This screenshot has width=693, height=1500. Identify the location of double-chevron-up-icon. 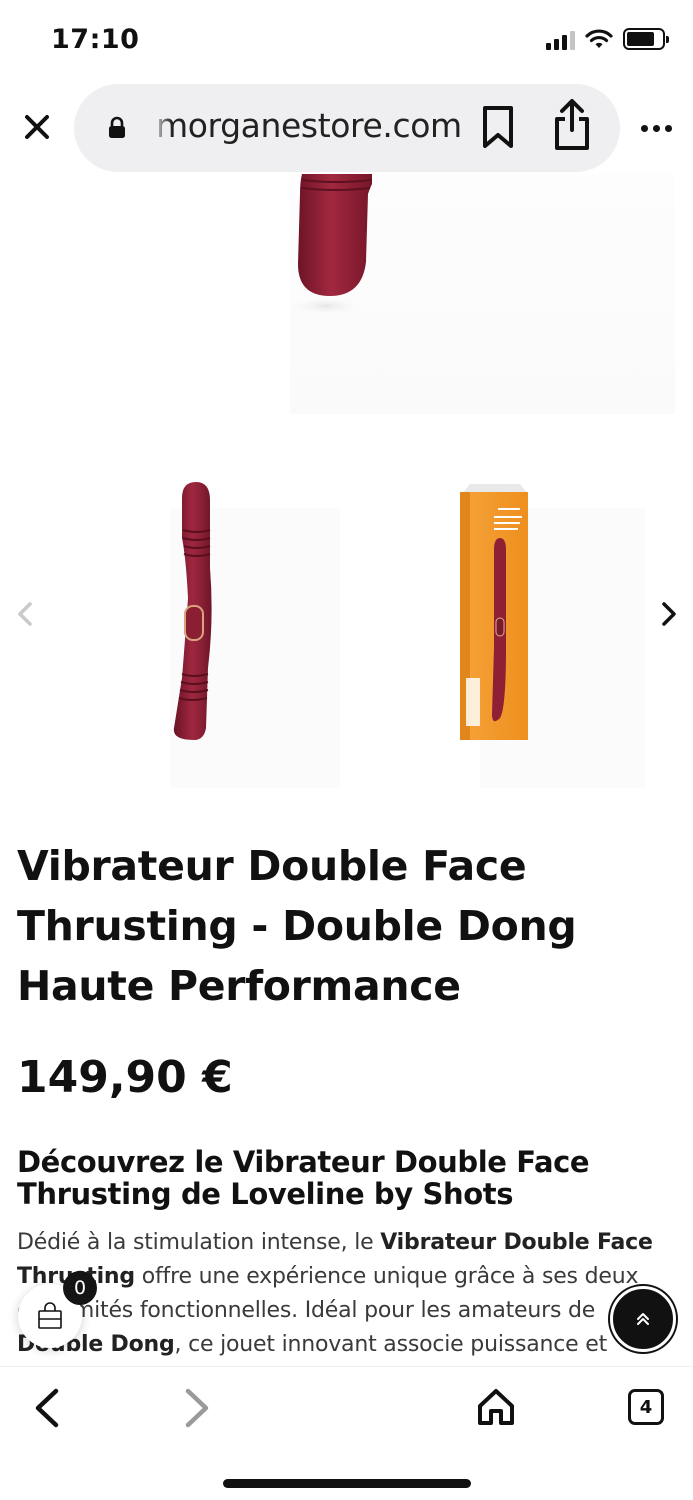
(643, 1319).